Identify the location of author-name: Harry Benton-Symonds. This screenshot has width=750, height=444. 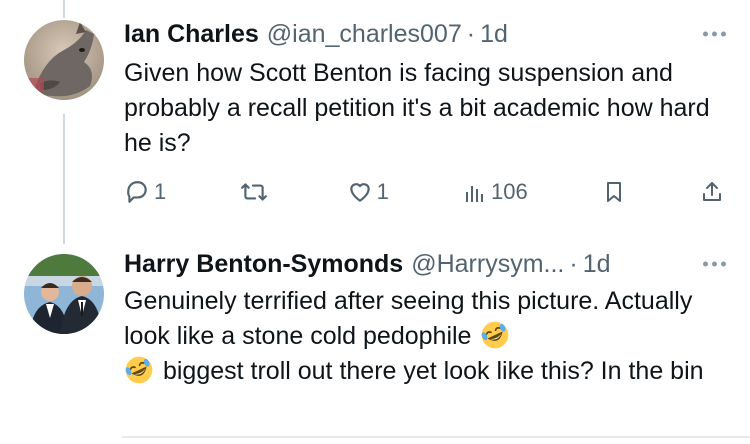
(263, 264).